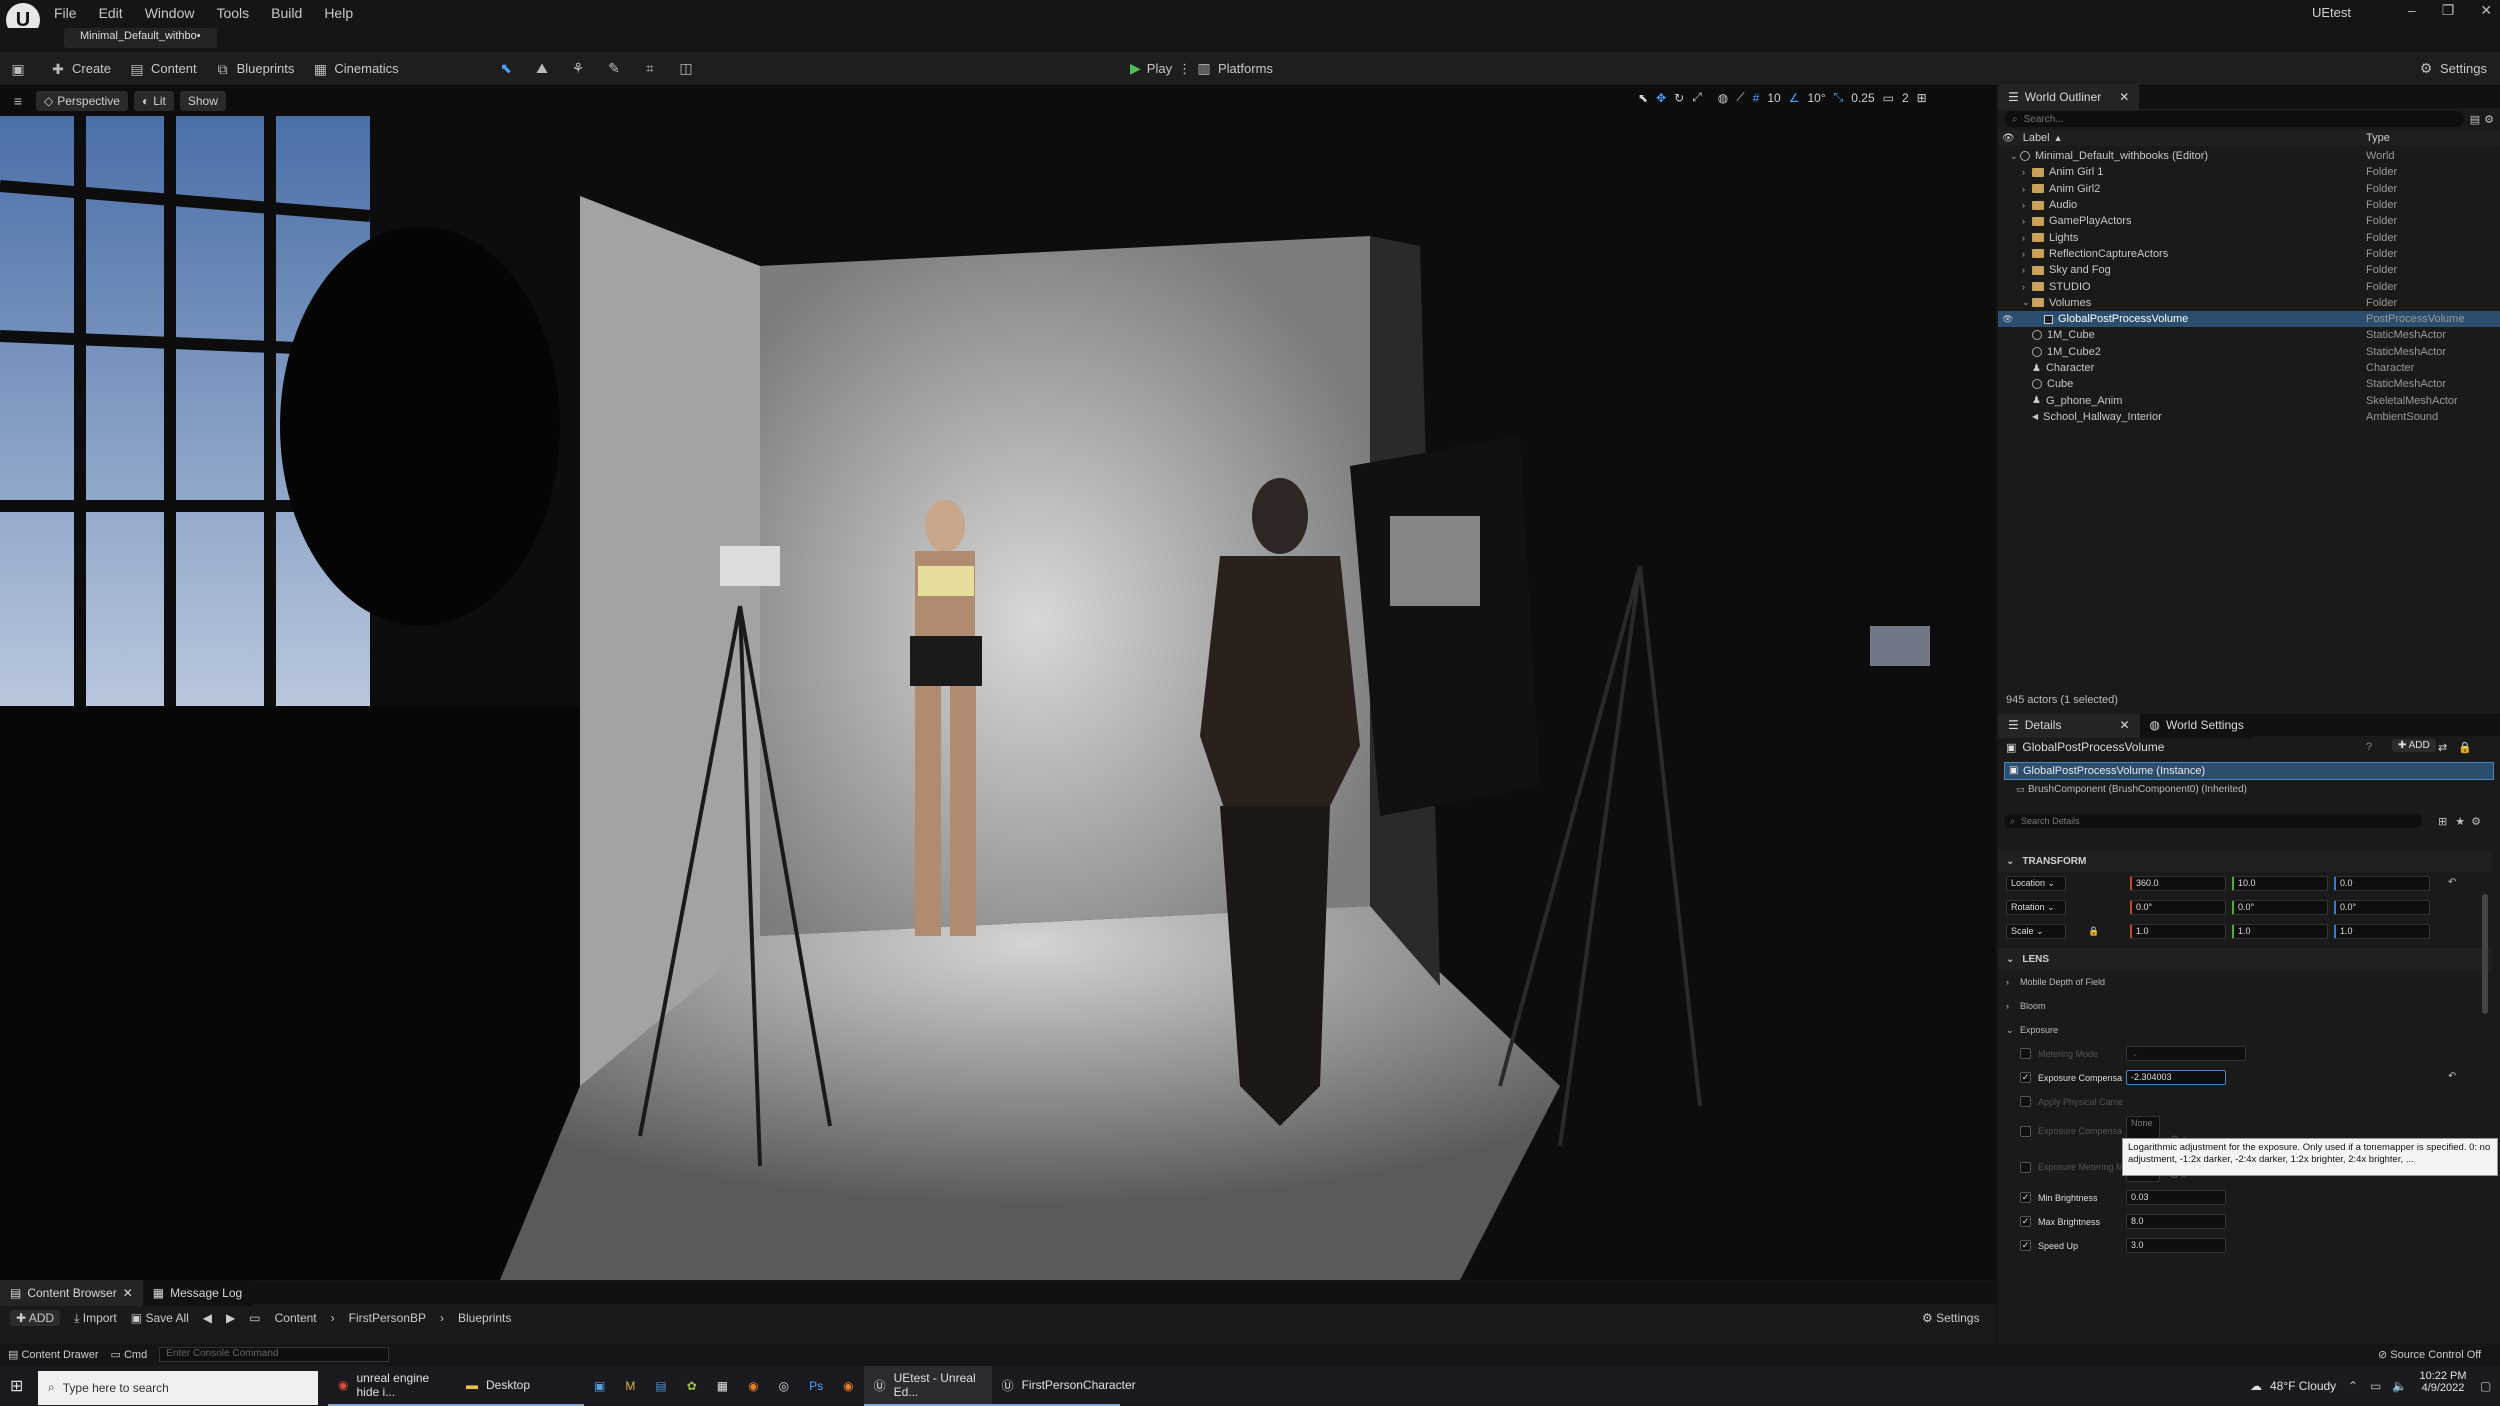 The height and width of the screenshot is (1406, 2500). I want to click on outliner-row: Cube StaticMeshActor, so click(2249, 384).